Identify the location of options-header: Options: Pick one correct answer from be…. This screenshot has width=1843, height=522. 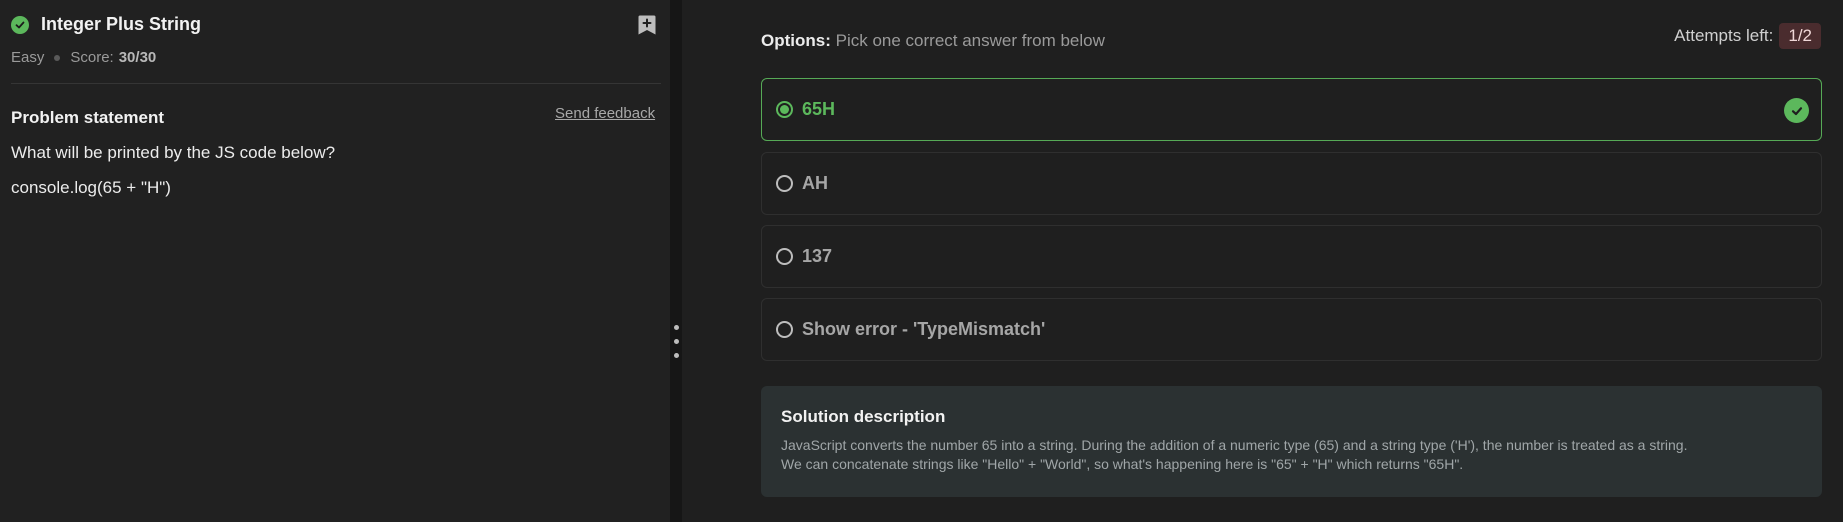
(933, 41).